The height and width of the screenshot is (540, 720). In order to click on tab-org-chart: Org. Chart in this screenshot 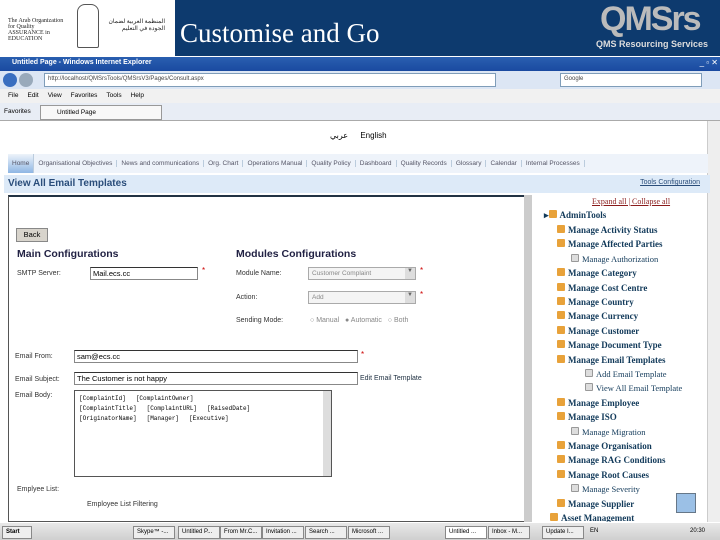, I will do `click(224, 163)`.